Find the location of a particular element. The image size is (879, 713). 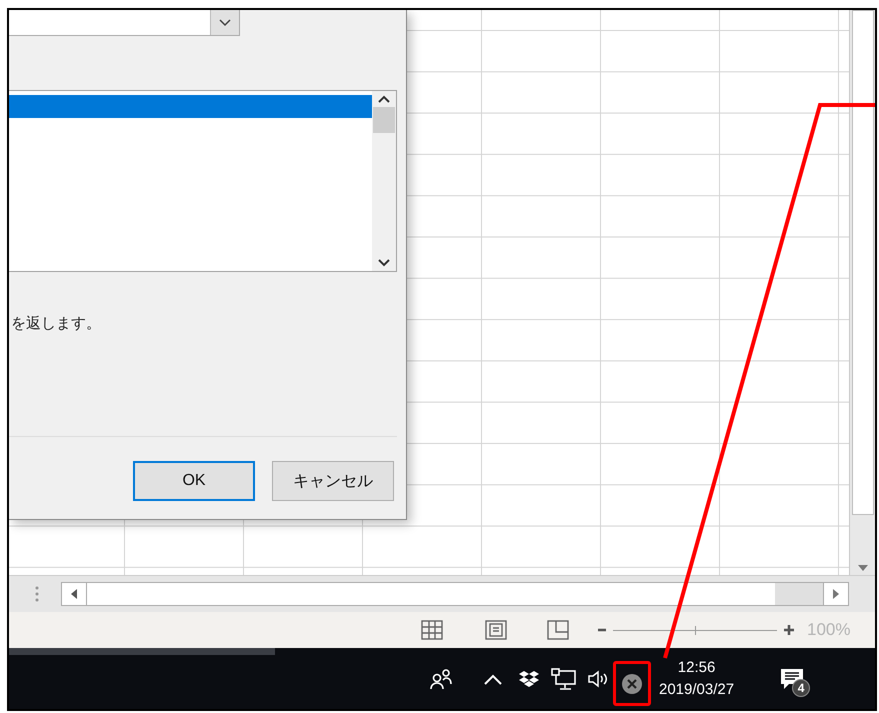

page-break-icon is located at coordinates (558, 630).